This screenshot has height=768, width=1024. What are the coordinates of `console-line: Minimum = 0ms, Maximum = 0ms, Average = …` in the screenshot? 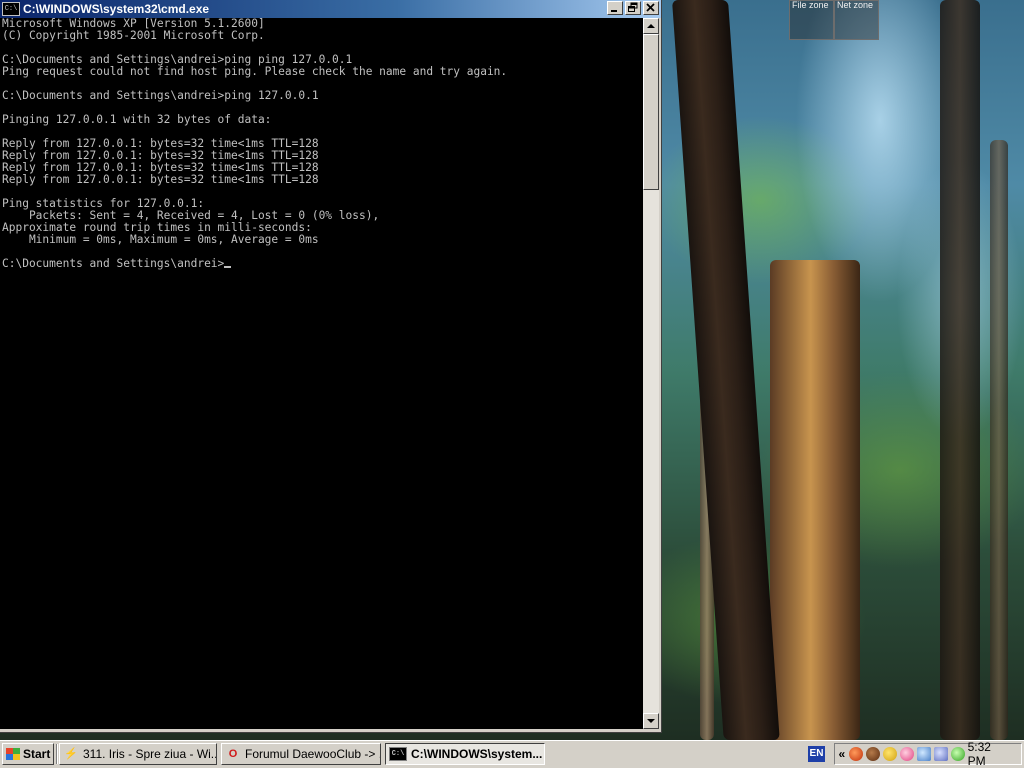 It's located at (160, 239).